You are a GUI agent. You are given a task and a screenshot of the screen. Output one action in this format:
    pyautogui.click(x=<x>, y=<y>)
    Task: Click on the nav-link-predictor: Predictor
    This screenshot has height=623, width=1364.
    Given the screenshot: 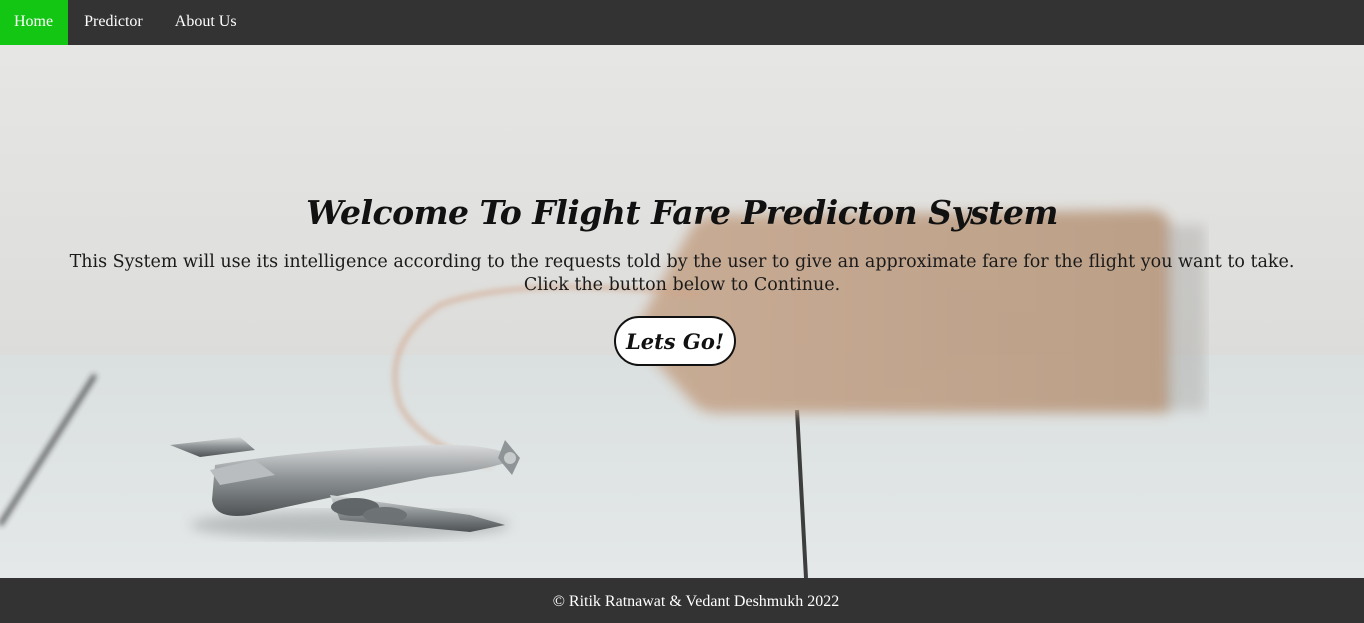 What is the action you would take?
    pyautogui.click(x=113, y=22)
    